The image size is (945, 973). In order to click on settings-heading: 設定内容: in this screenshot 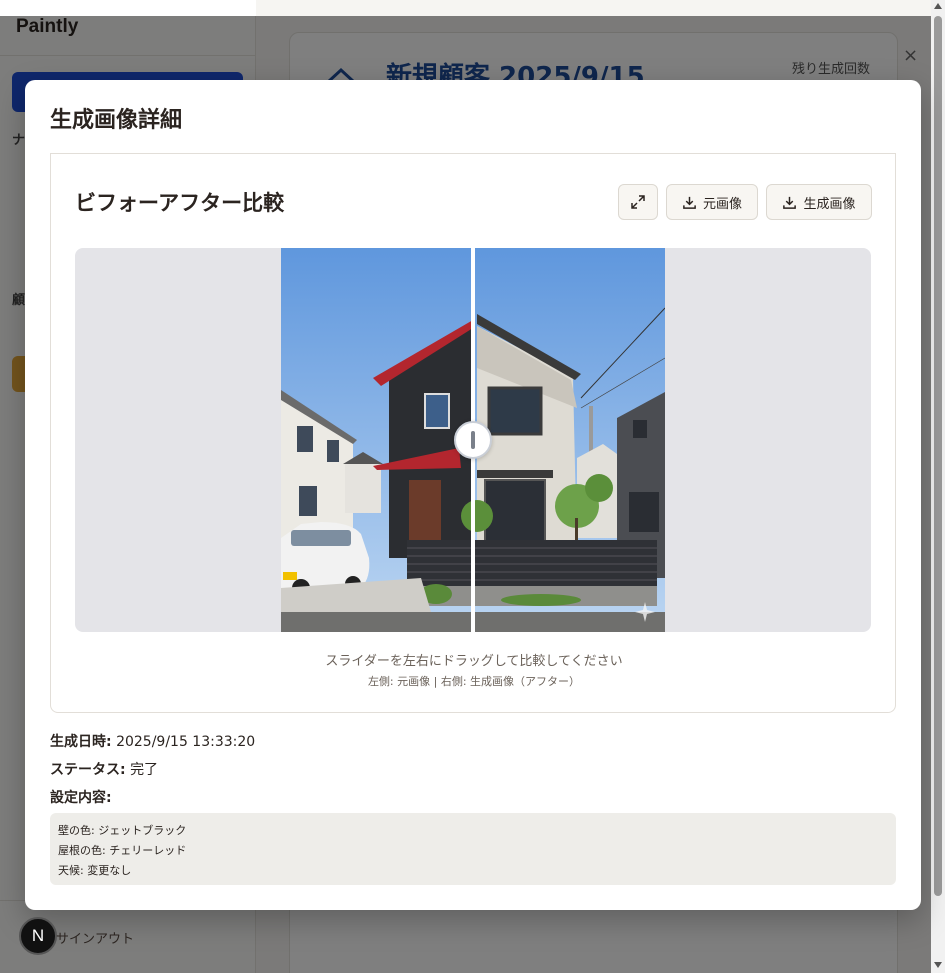, I will do `click(81, 797)`.